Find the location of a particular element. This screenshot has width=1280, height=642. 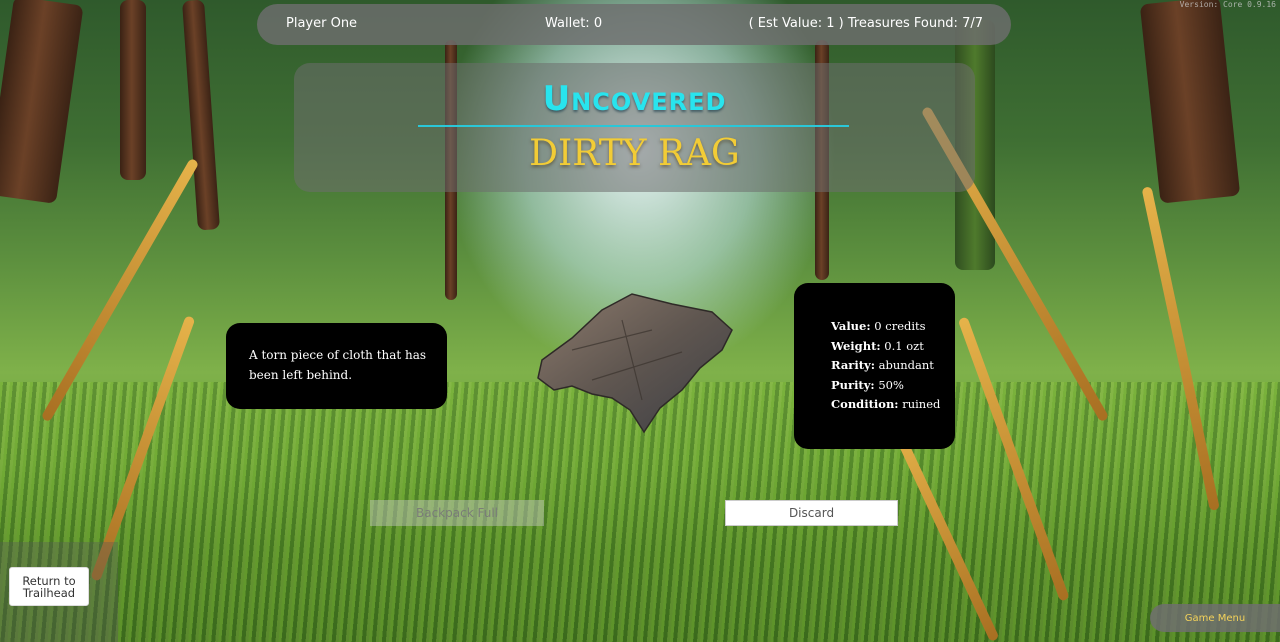

wallet-display: Wallet: 0 is located at coordinates (574, 23).